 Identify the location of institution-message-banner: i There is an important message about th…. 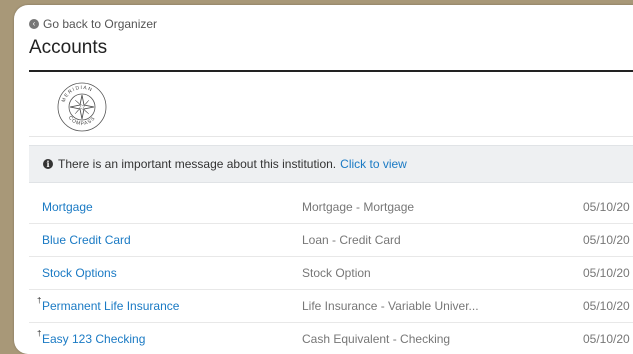
(331, 164).